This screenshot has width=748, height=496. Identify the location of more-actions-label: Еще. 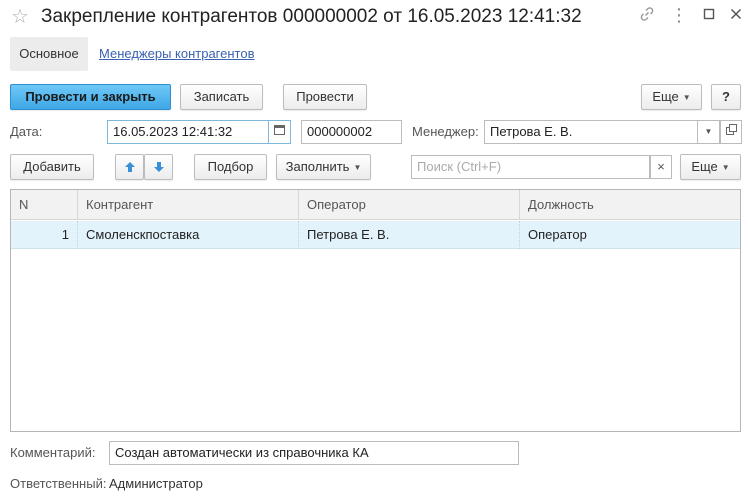
(665, 96).